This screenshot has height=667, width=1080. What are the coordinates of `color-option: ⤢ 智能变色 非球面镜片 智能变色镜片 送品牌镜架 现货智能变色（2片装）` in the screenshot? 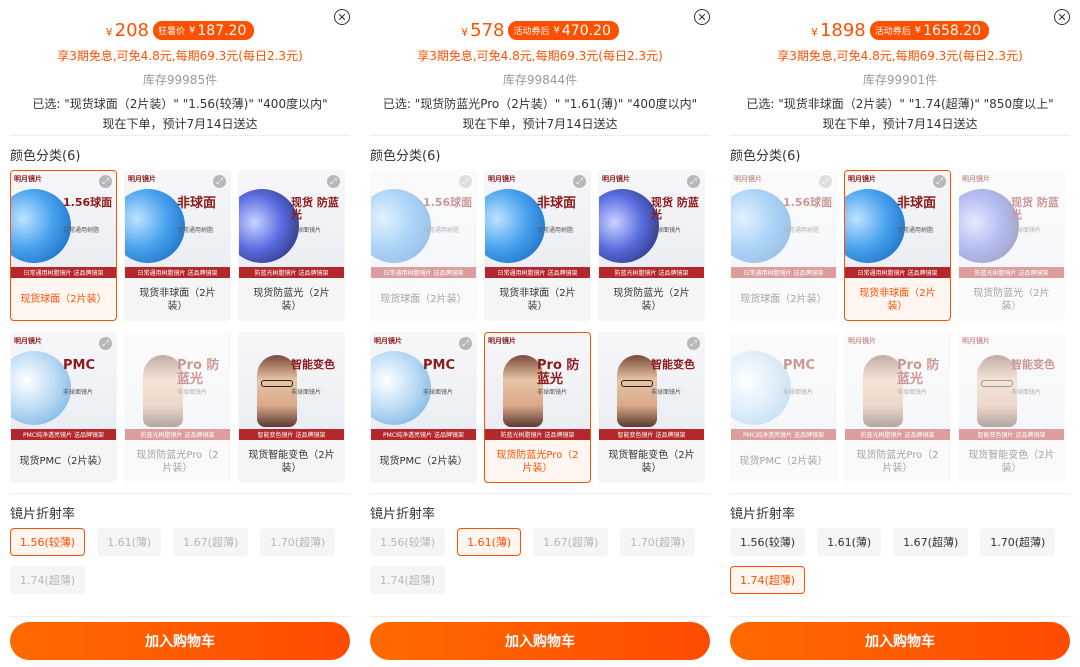 It's located at (651, 407).